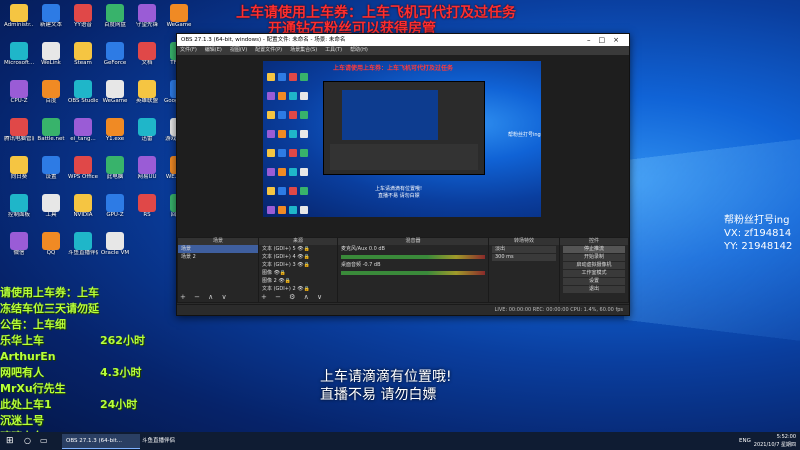  Describe the element at coordinates (83, 173) in the screenshot. I see `desktop-icon: WPS Office` at that location.